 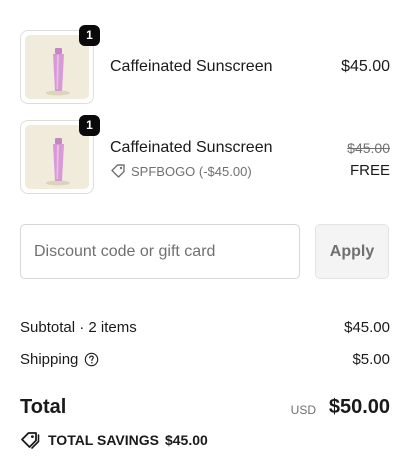 What do you see at coordinates (103, 440) in the screenshot?
I see `savings-label: TOTAL SAVINGS` at bounding box center [103, 440].